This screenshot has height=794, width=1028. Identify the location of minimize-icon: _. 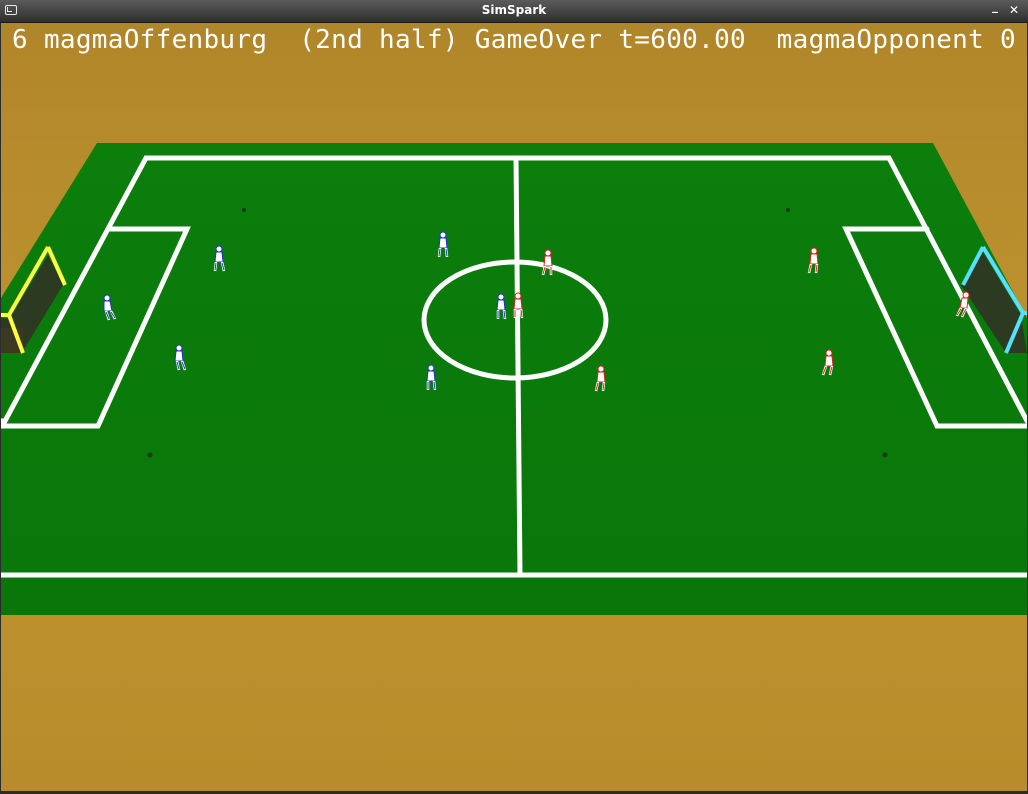
(995, 6).